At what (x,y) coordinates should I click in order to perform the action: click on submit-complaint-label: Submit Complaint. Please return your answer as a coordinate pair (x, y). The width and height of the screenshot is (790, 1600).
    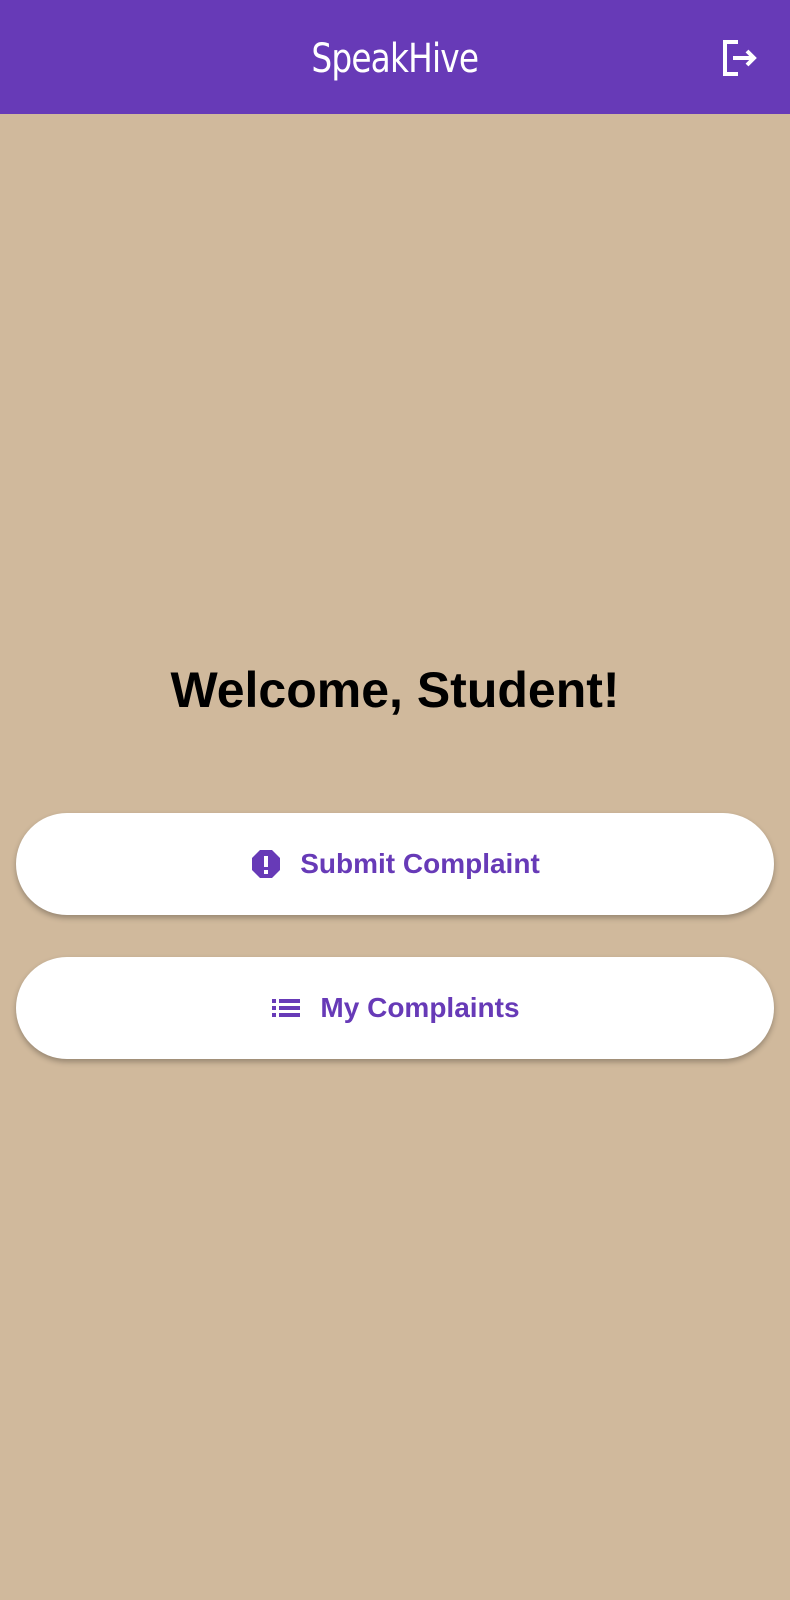
    Looking at the image, I should click on (420, 863).